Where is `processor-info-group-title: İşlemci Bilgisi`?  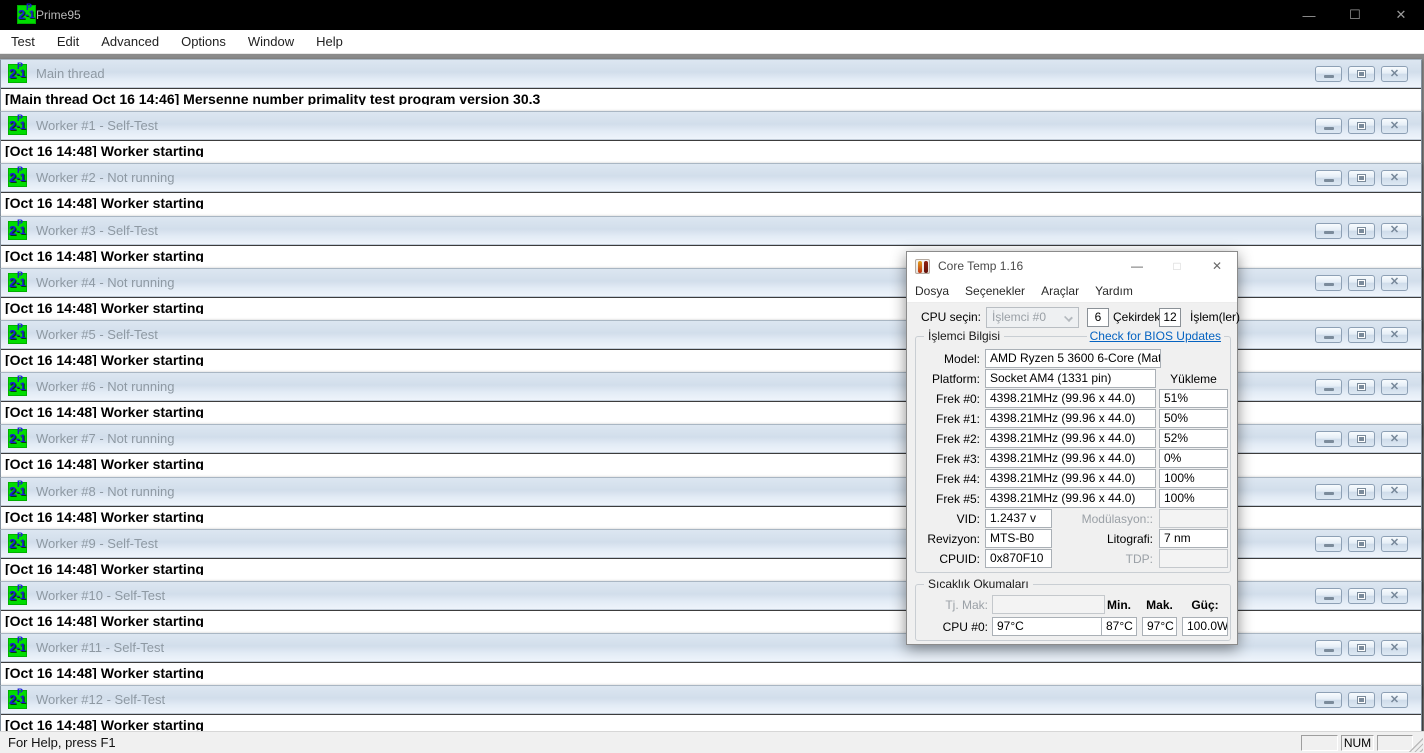
processor-info-group-title: İşlemci Bilgisi is located at coordinates (964, 336).